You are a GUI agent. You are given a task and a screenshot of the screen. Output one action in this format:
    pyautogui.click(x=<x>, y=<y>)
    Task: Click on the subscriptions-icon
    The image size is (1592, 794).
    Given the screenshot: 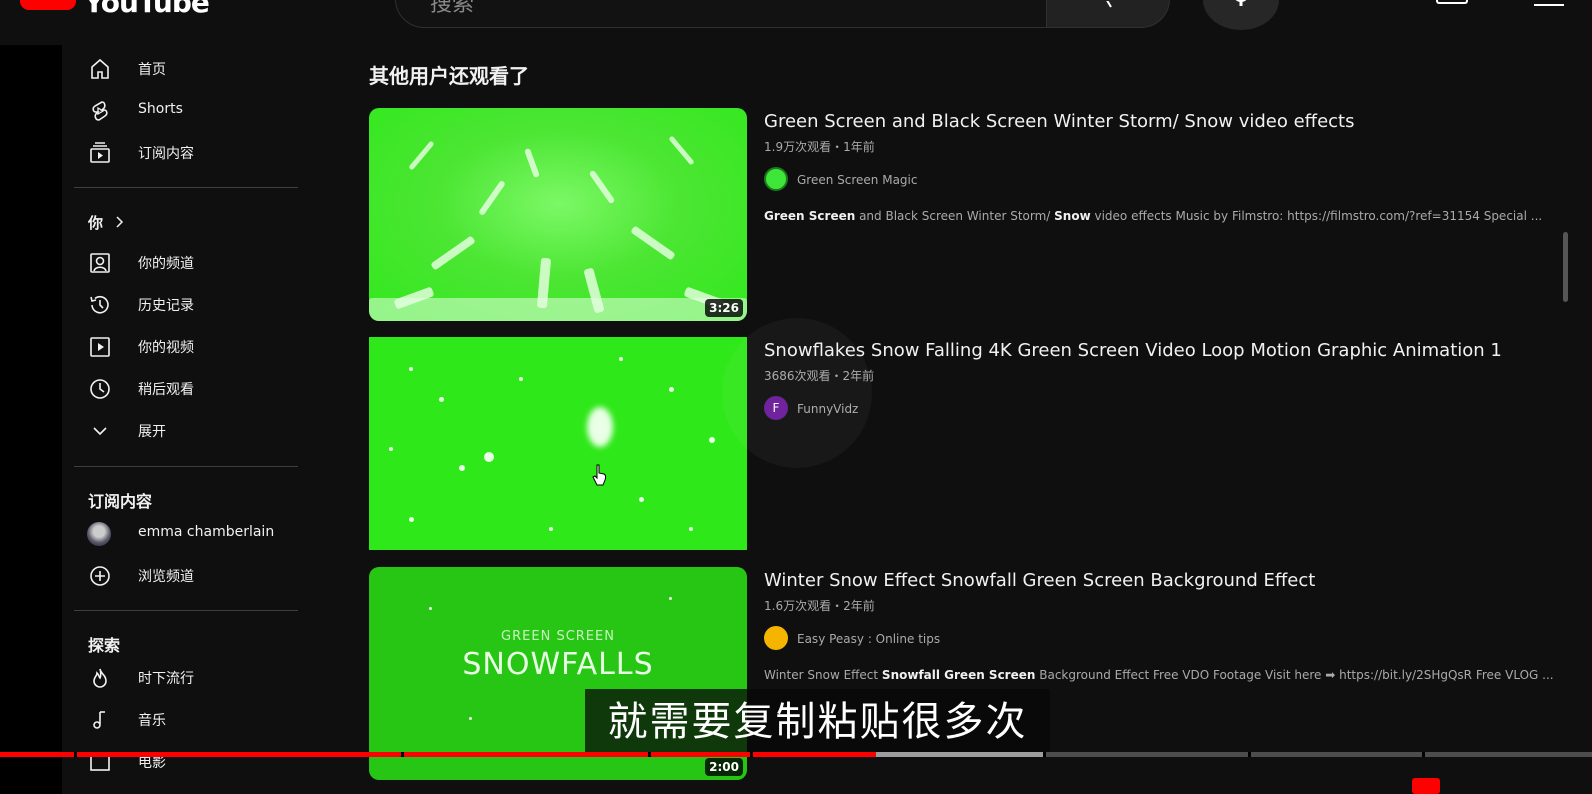 What is the action you would take?
    pyautogui.click(x=100, y=152)
    